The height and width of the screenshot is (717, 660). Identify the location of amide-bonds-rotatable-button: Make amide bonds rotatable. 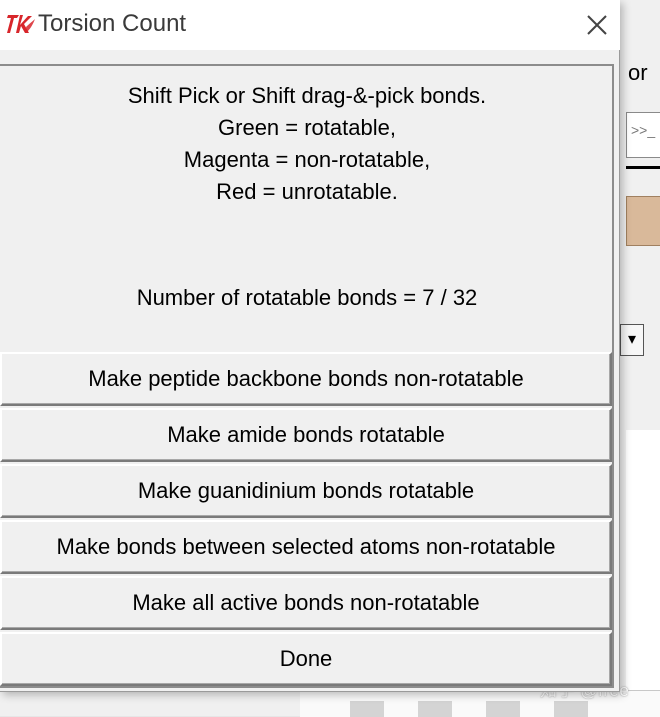
(306, 435).